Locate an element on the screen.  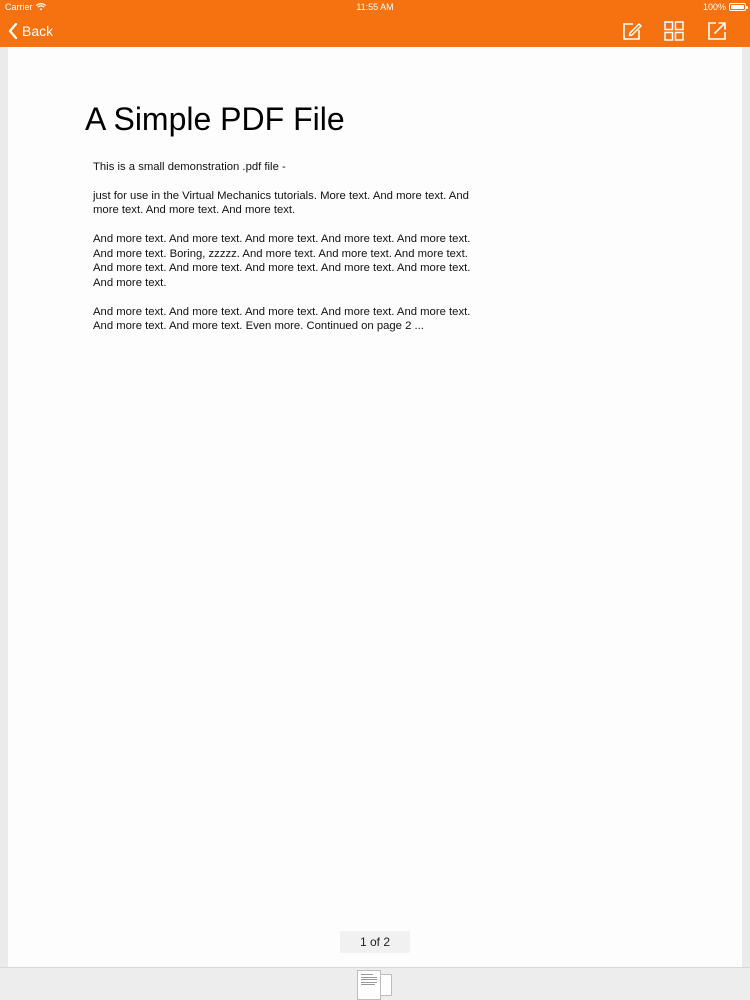
battery-percent: 100% is located at coordinates (714, 7).